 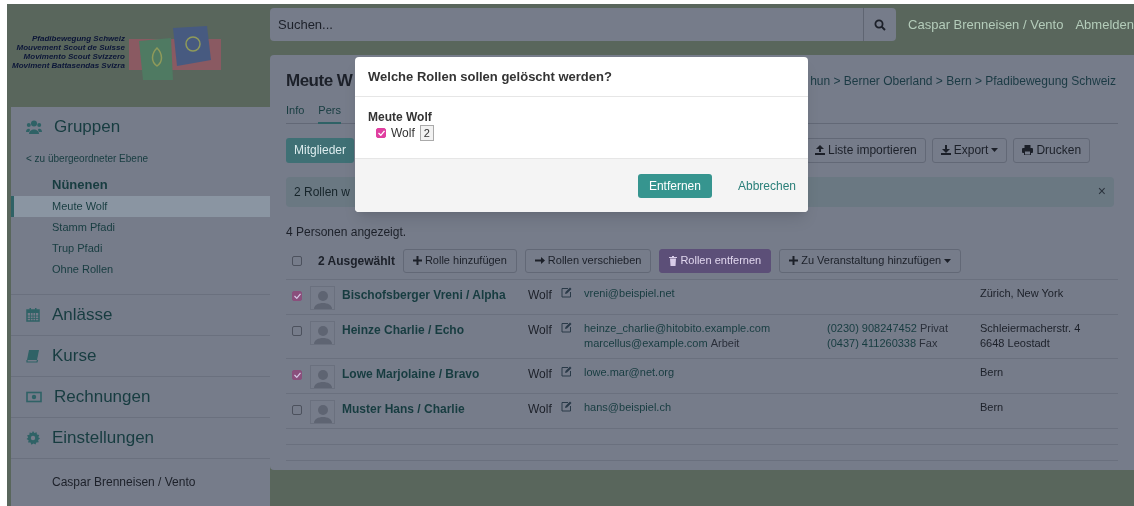 I want to click on sidebar-item: Trup Pfadi, so click(x=140, y=248).